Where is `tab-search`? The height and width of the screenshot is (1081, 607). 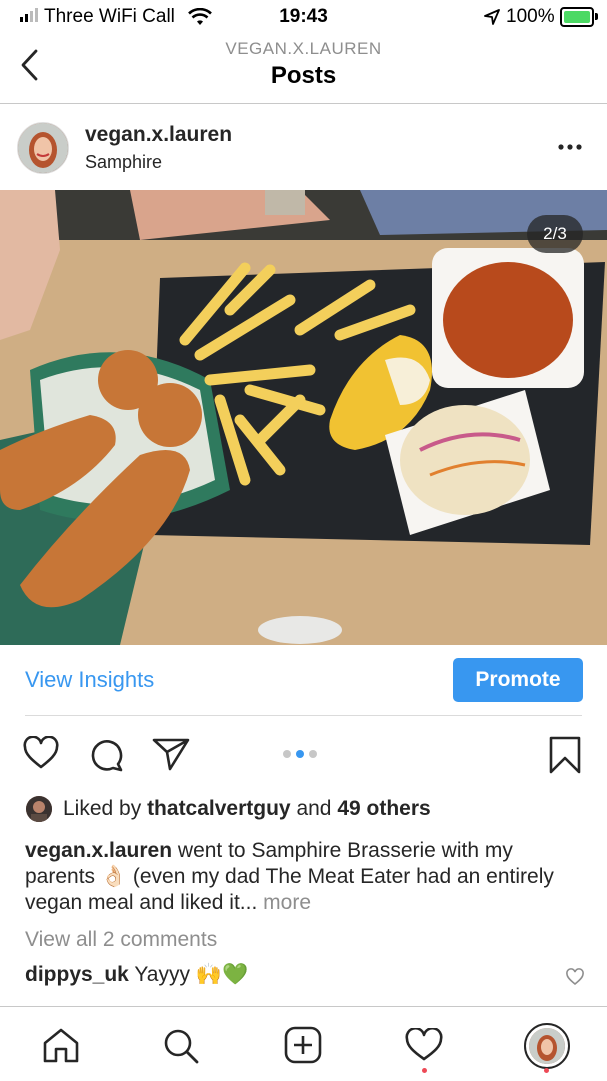 tab-search is located at coordinates (181, 1046).